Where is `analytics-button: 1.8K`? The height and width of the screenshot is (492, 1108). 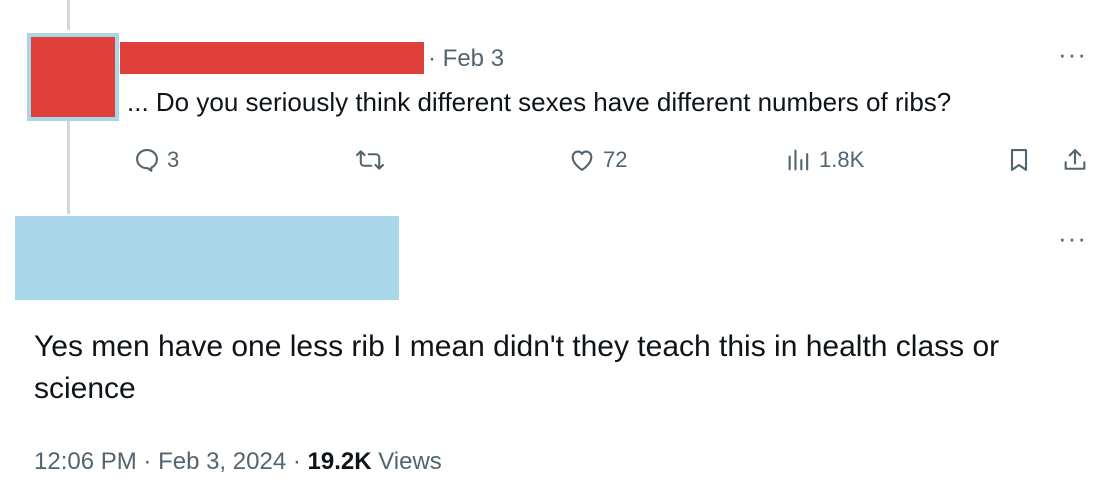 analytics-button: 1.8K is located at coordinates (824, 160).